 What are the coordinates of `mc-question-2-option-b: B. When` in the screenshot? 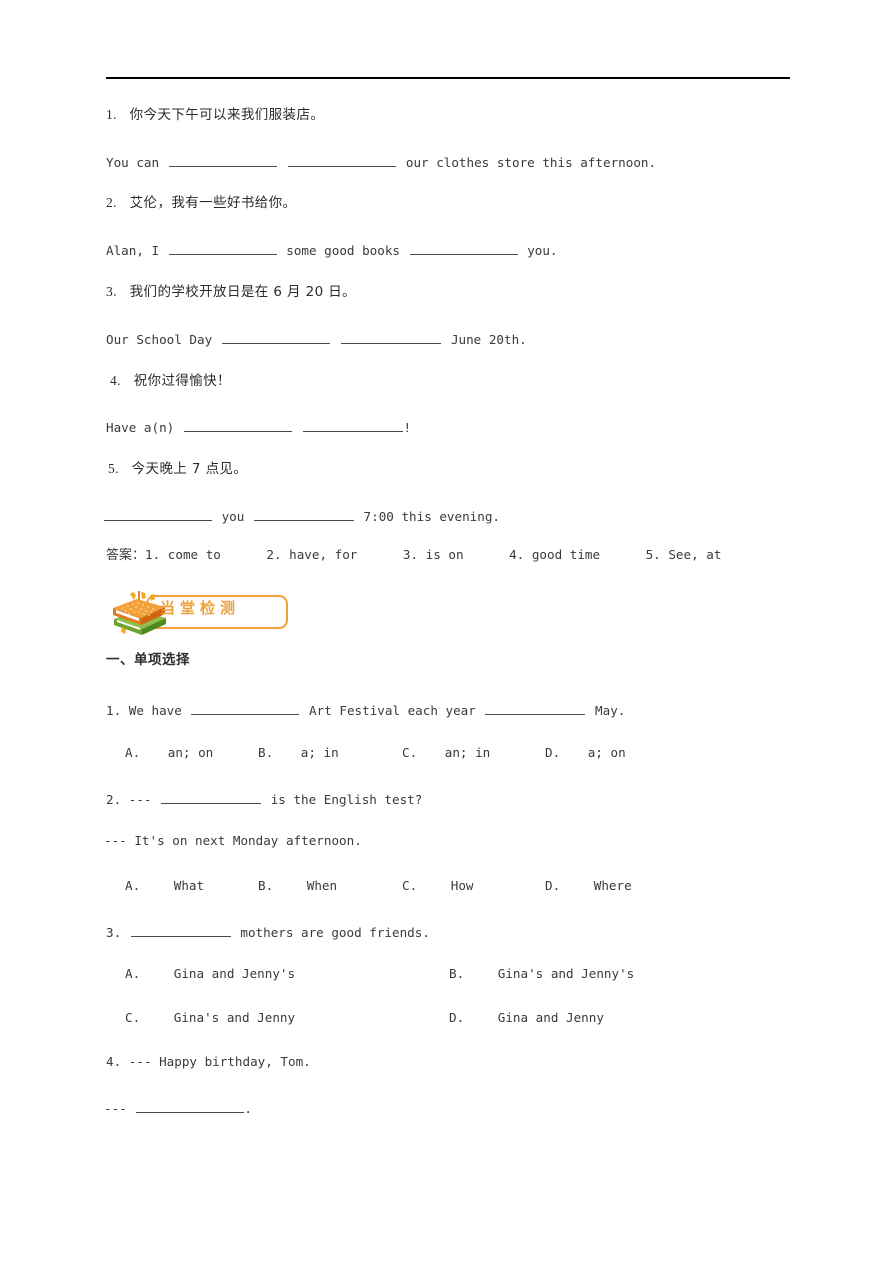 It's located at (298, 885).